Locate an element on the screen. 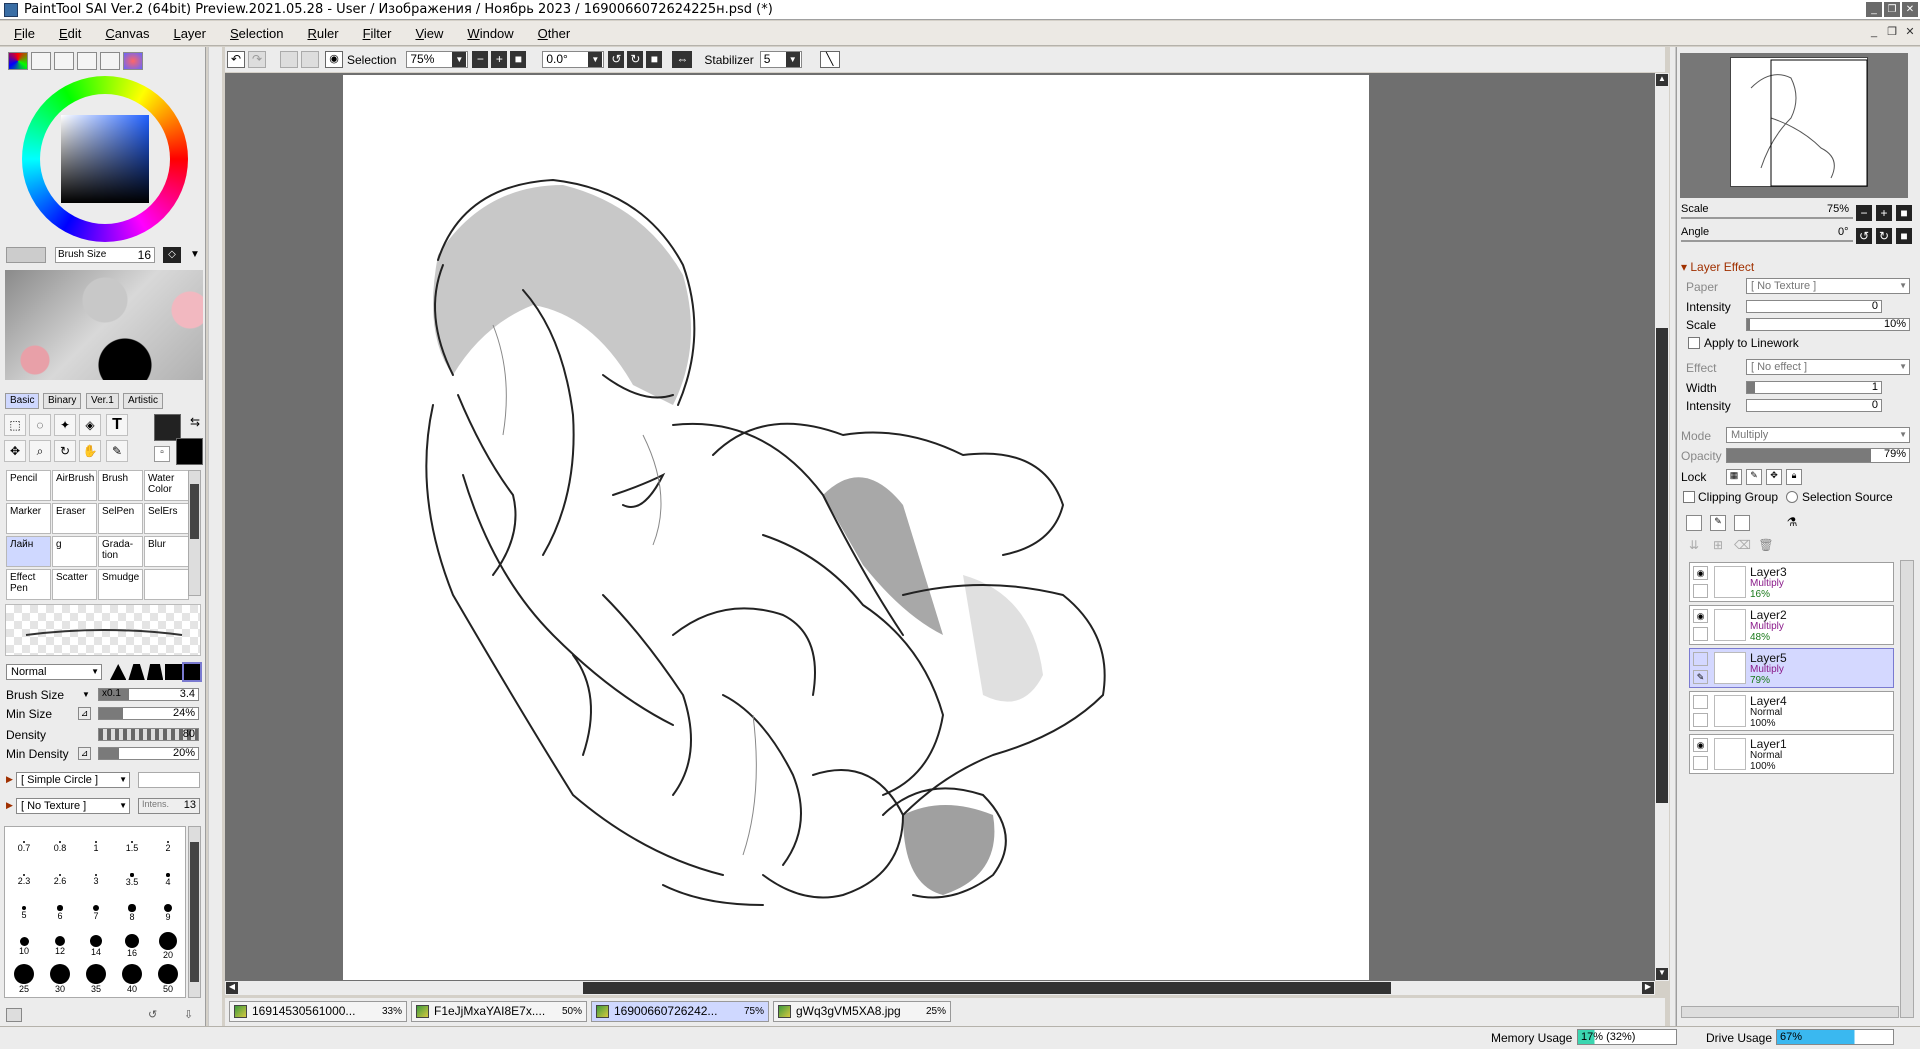 Image resolution: width=1920 pixels, height=1049 pixels. rotate-reset-icon: ■ is located at coordinates (654, 59).